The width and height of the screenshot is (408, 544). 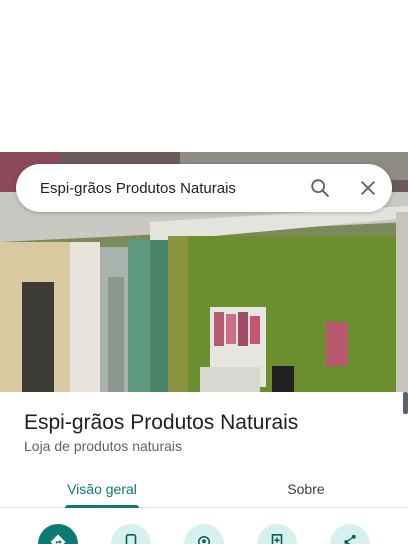 I want to click on place-title: Espi-grãos Produtos Naturais, so click(x=161, y=422).